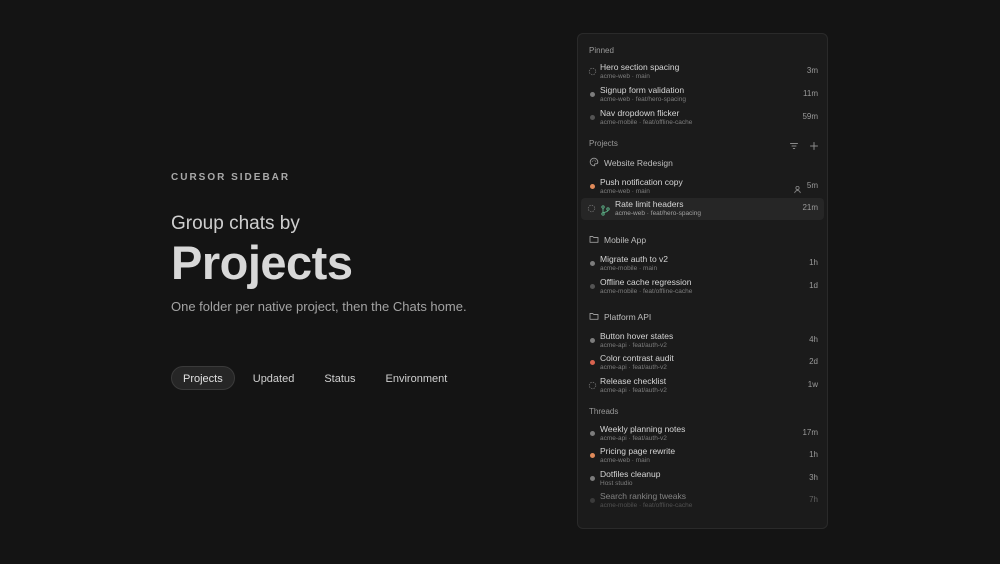 The height and width of the screenshot is (564, 1000). I want to click on chat-time: 1w, so click(812, 384).